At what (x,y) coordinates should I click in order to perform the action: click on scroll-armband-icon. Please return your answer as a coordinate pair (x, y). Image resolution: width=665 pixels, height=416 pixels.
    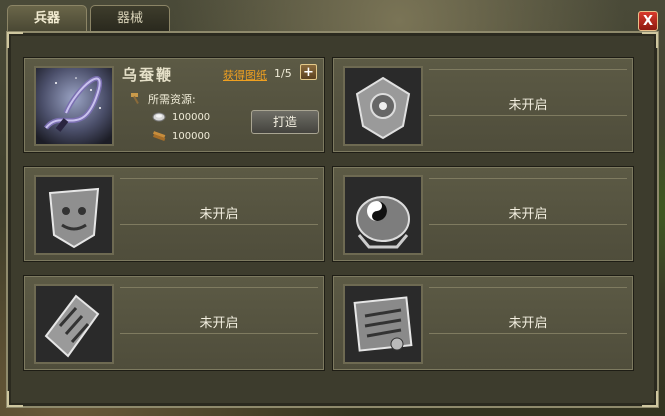
    Looking at the image, I should click on (74, 324).